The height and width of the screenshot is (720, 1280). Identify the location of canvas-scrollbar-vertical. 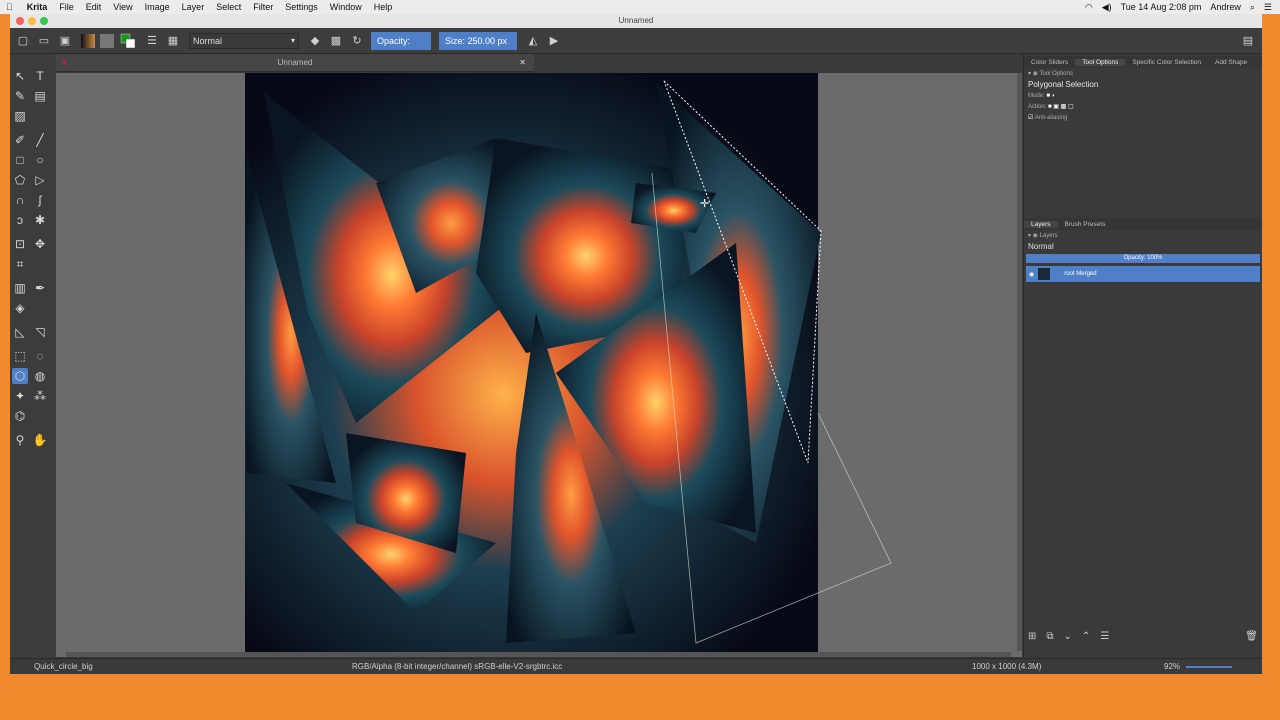
(1019, 362).